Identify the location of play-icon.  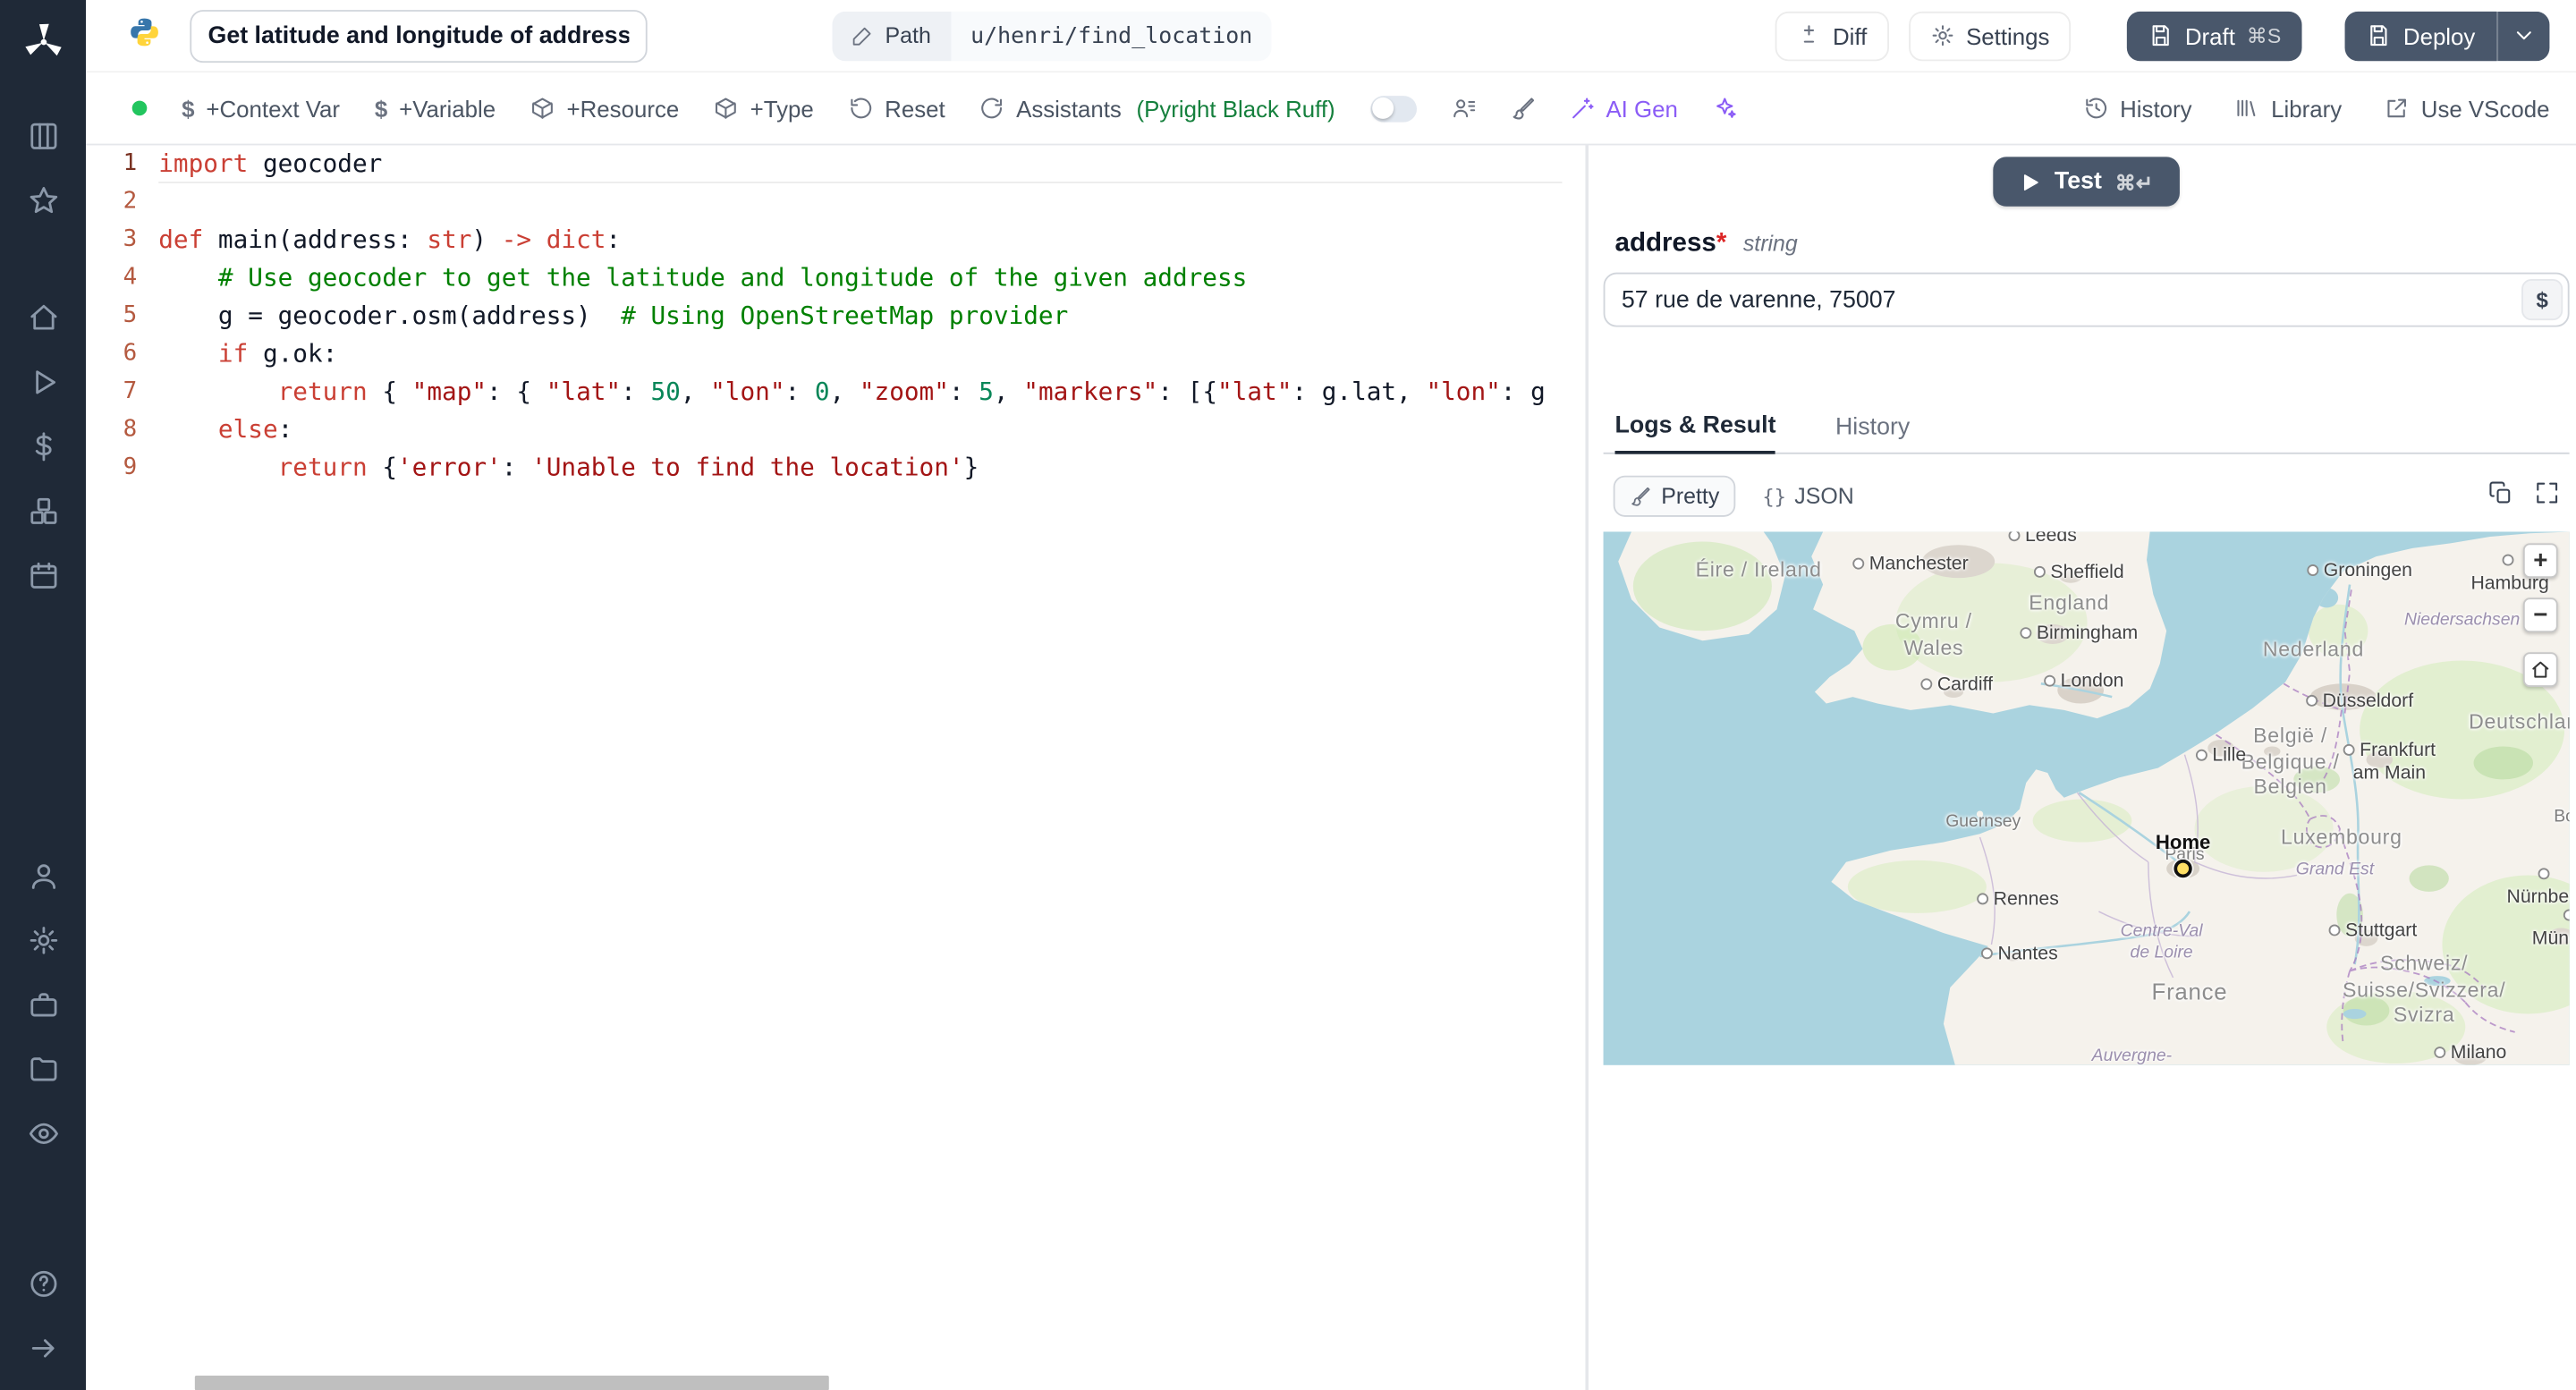
(45, 382).